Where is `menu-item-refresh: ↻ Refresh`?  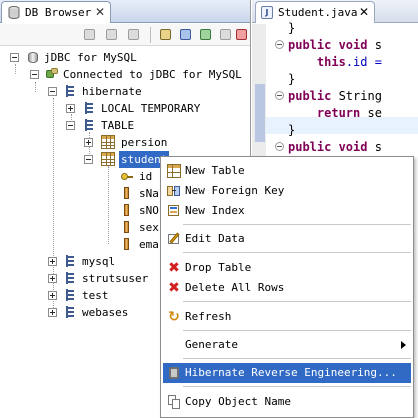 menu-item-refresh: ↻ Refresh is located at coordinates (287, 317).